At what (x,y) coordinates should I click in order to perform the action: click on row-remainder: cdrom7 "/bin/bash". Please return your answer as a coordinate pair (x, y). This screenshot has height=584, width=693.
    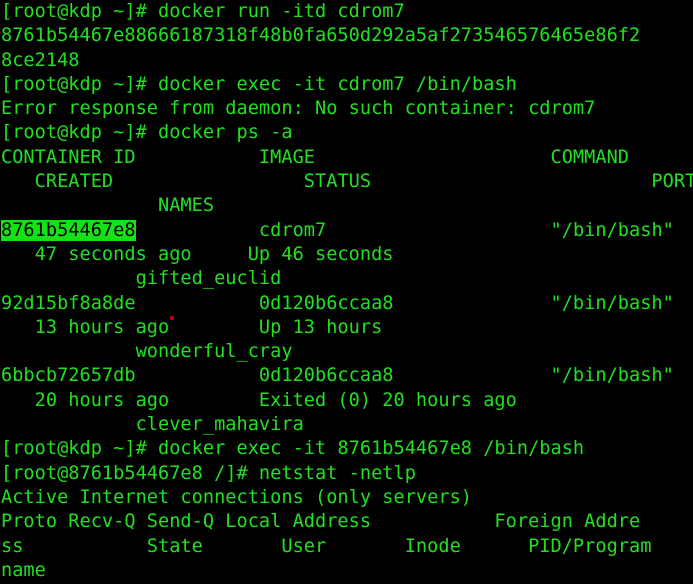
    Looking at the image, I should click on (404, 230).